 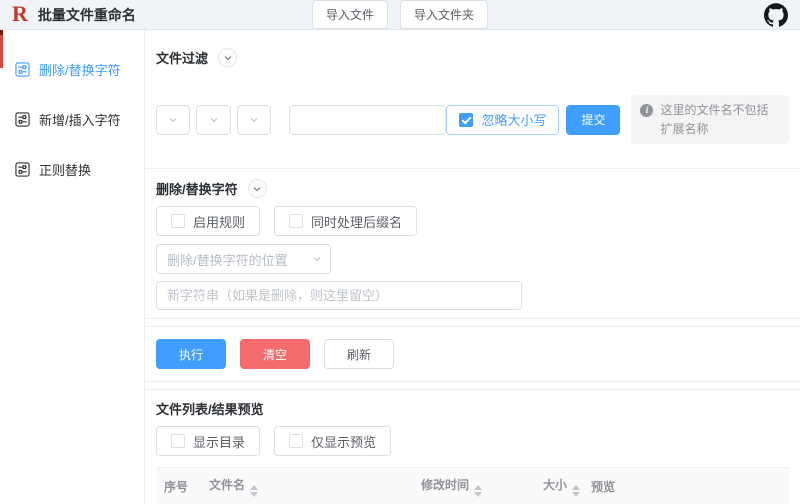 What do you see at coordinates (776, 14) in the screenshot?
I see `github-icon` at bounding box center [776, 14].